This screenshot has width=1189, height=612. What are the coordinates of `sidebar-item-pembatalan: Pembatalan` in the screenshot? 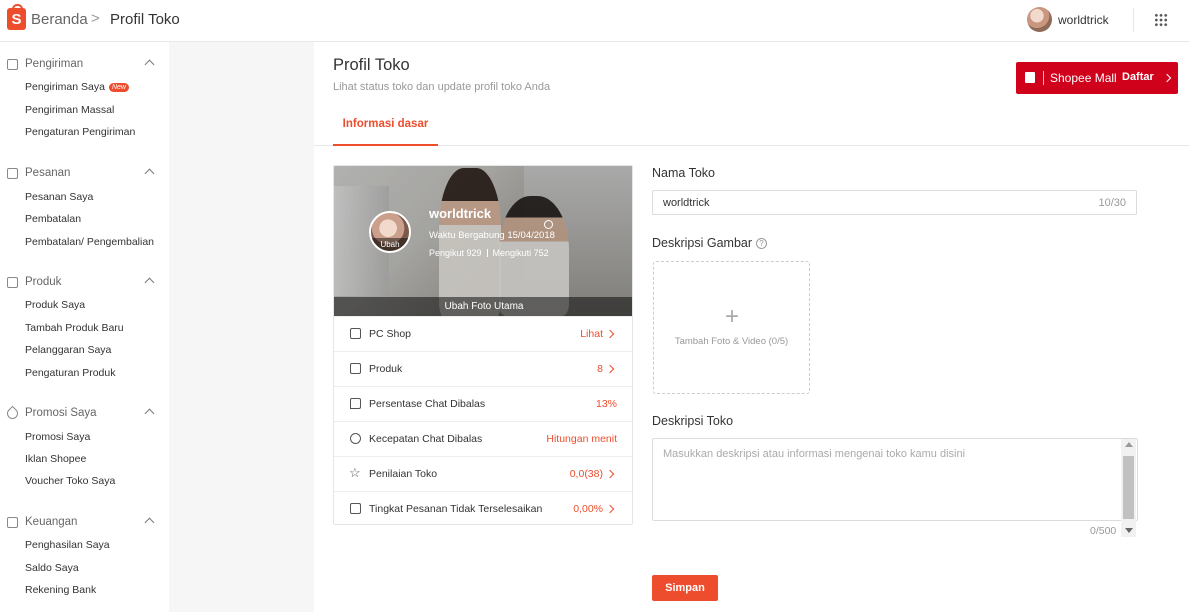 It's located at (53, 219).